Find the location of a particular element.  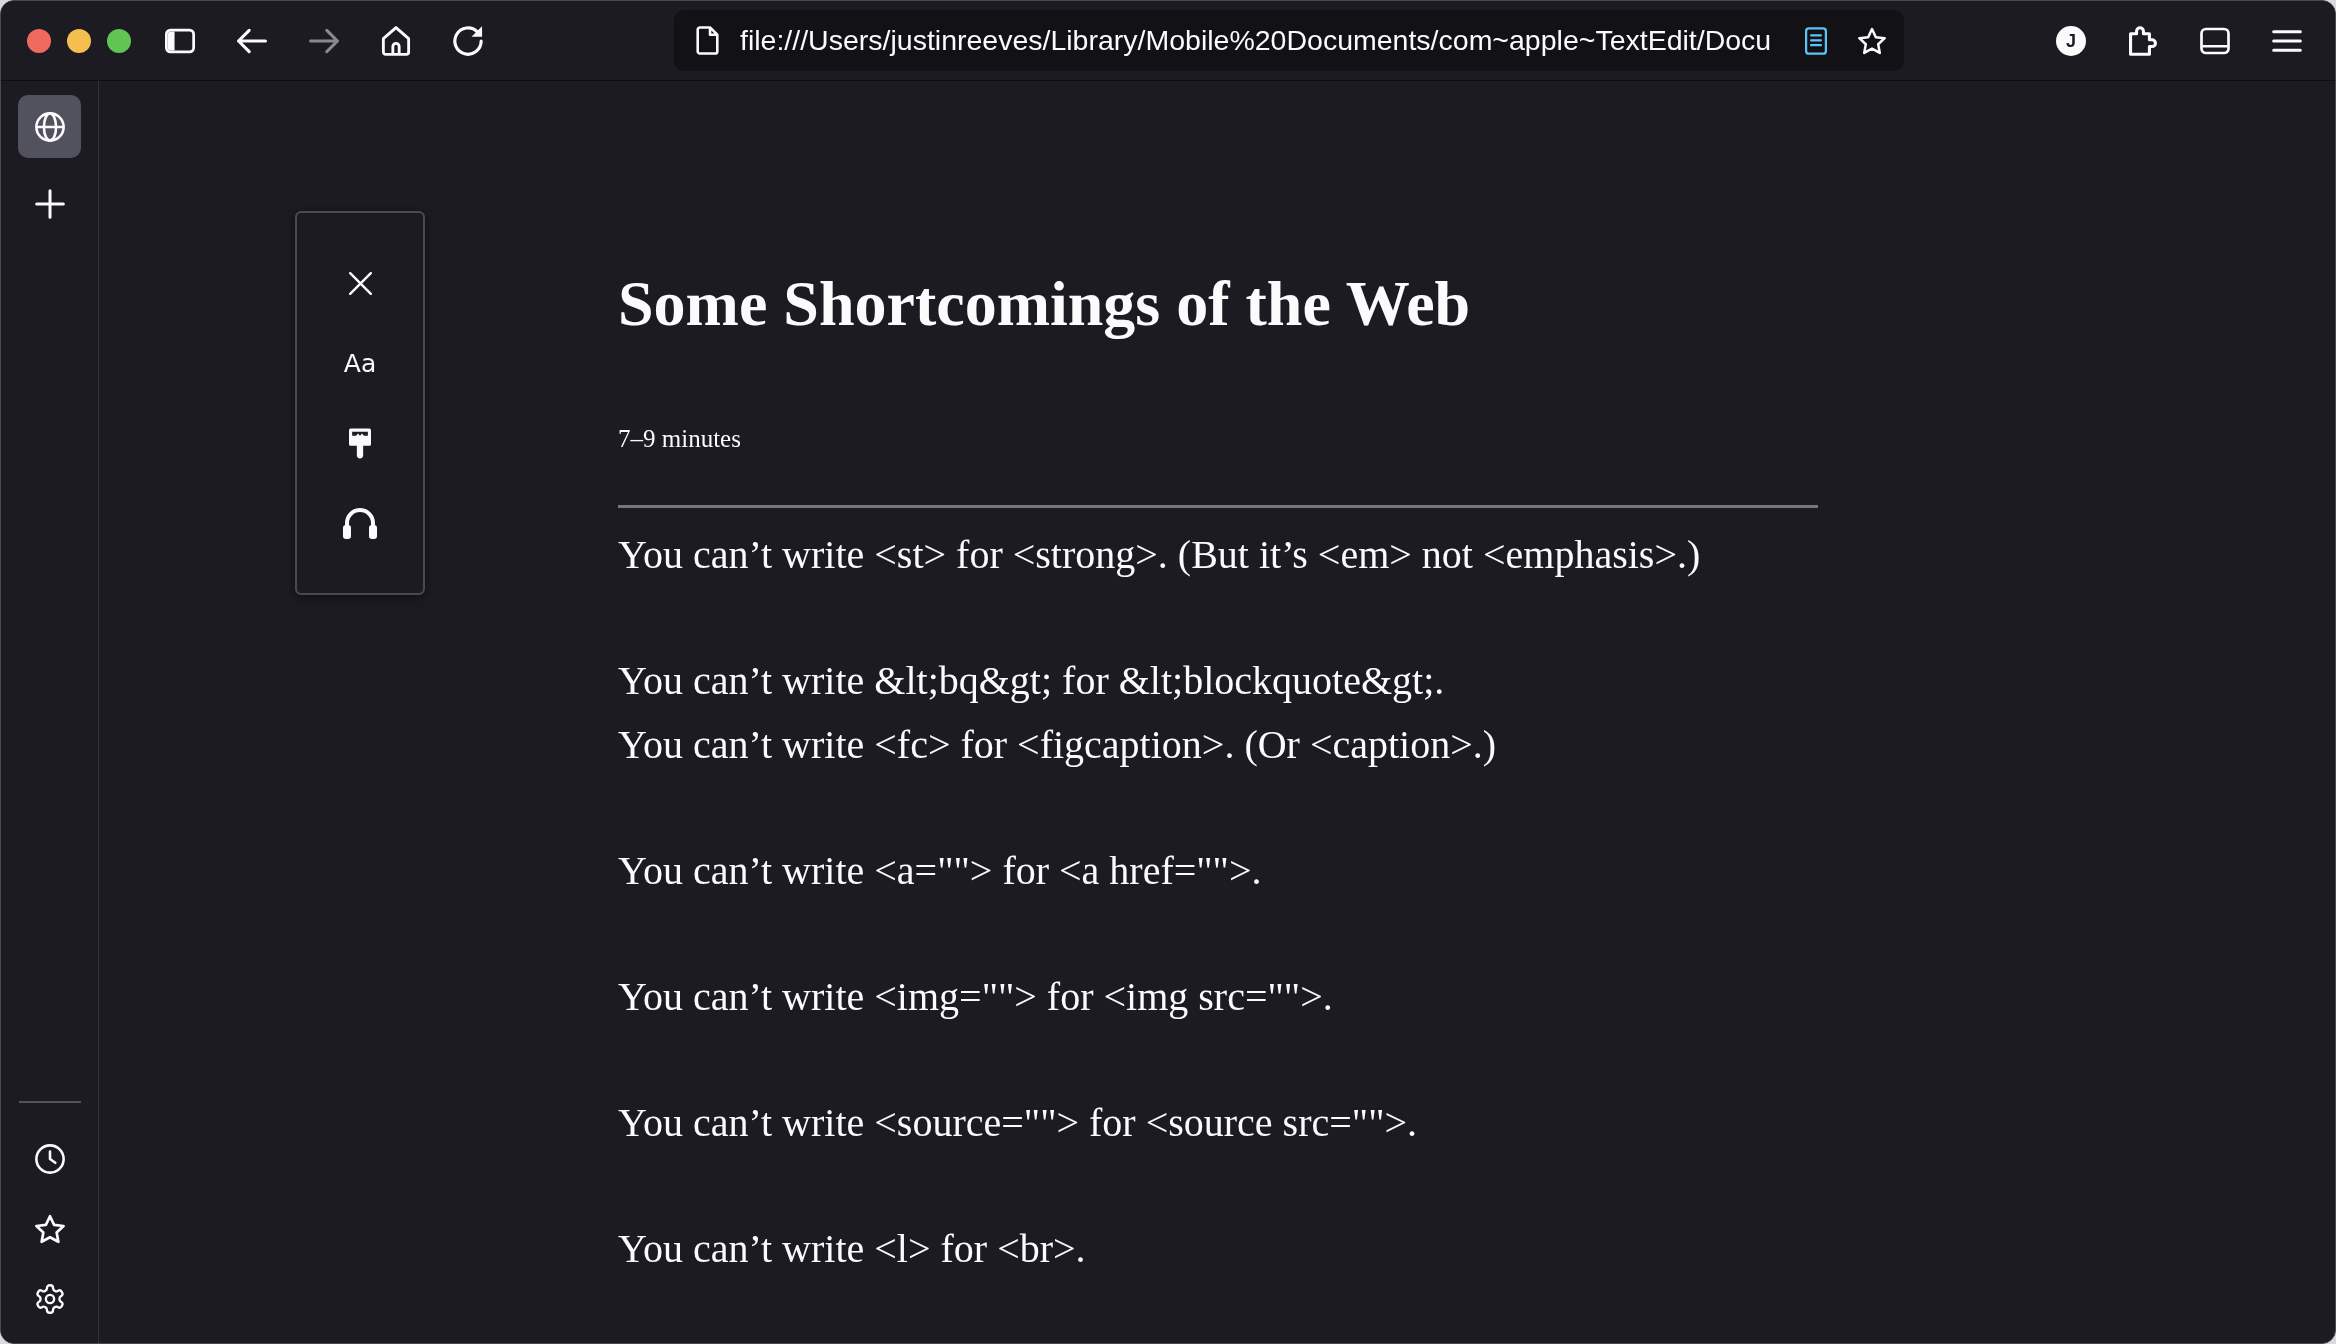

close-window-button is located at coordinates (39, 40).